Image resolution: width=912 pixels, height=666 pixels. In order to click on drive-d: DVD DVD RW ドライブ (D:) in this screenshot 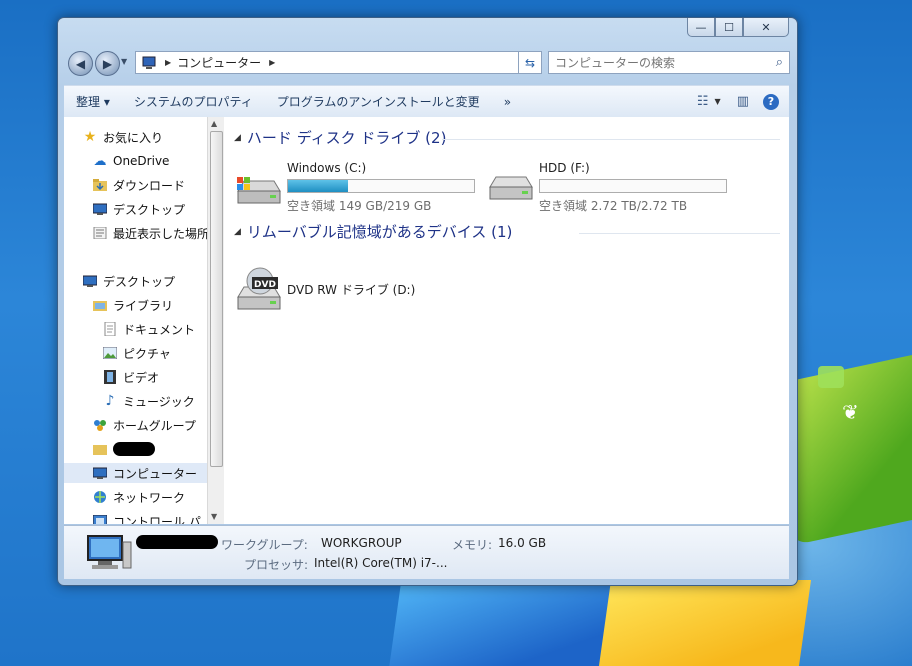, I will do `click(344, 292)`.